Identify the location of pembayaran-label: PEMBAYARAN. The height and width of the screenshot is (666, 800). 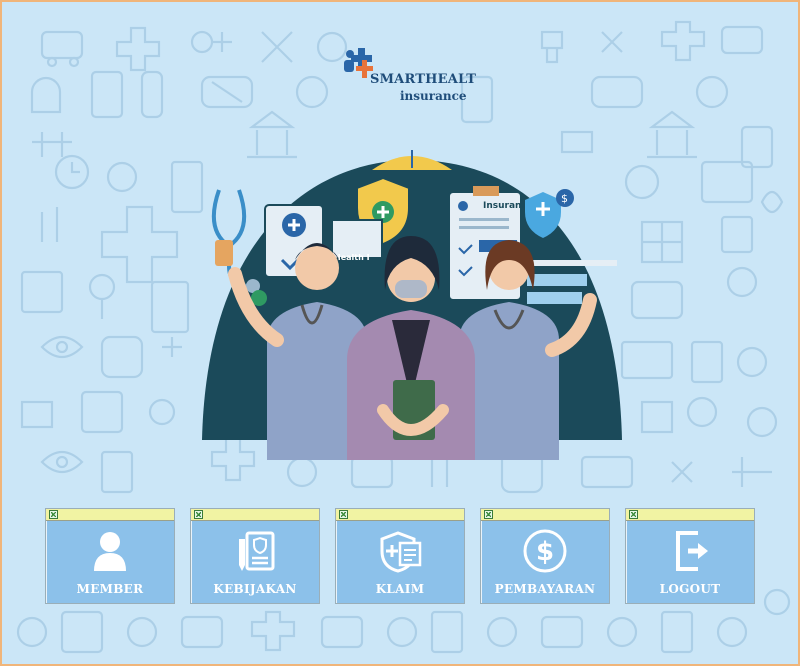
(545, 589).